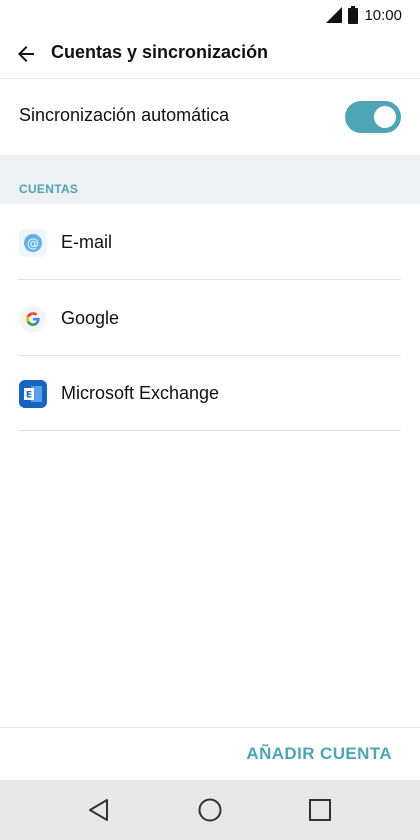 The height and width of the screenshot is (840, 420). Describe the element at coordinates (210, 15) in the screenshot. I see `status-bar: 10:00` at that location.